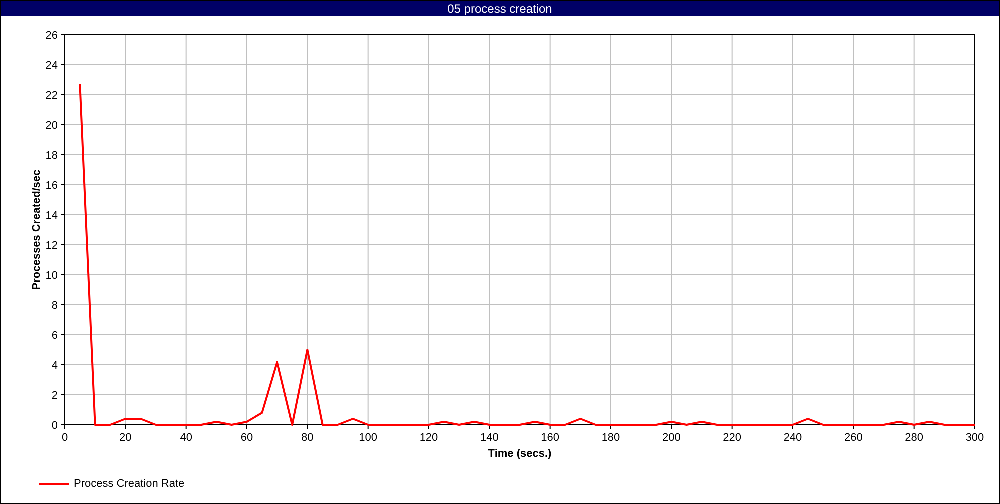  Describe the element at coordinates (52, 276) in the screenshot. I see `y-tick-label: 10` at that location.